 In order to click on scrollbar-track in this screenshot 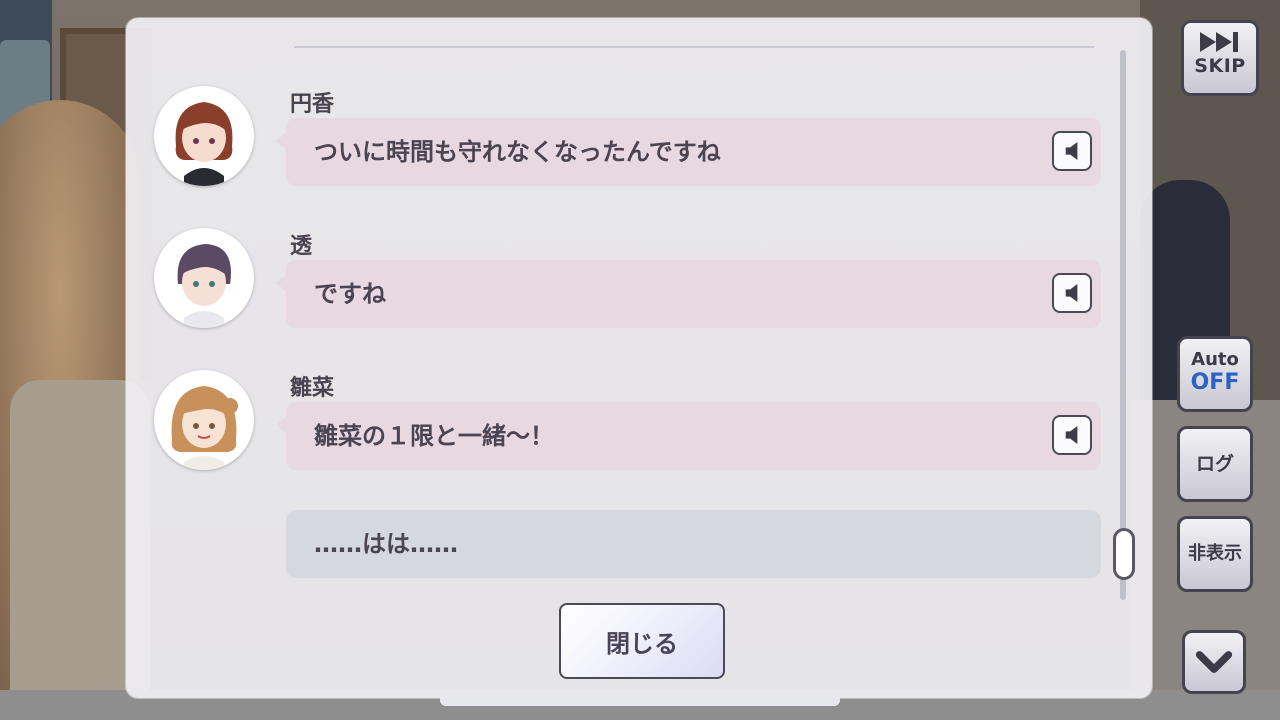, I will do `click(1123, 325)`.